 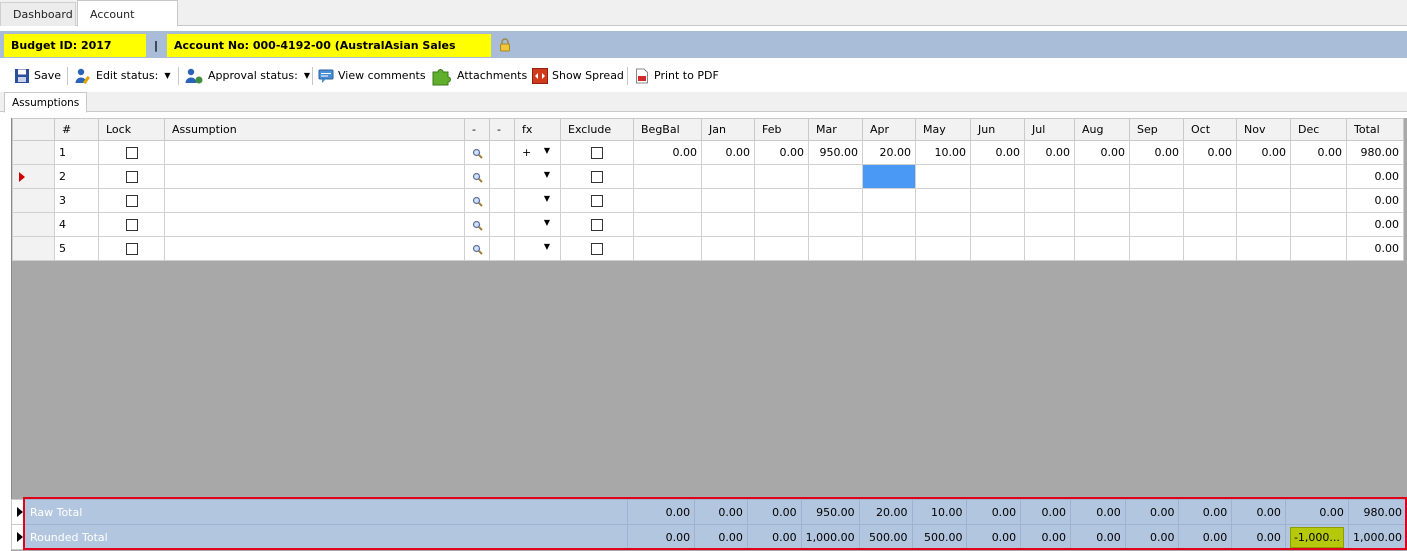 I want to click on column-header: Mar, so click(x=835, y=129).